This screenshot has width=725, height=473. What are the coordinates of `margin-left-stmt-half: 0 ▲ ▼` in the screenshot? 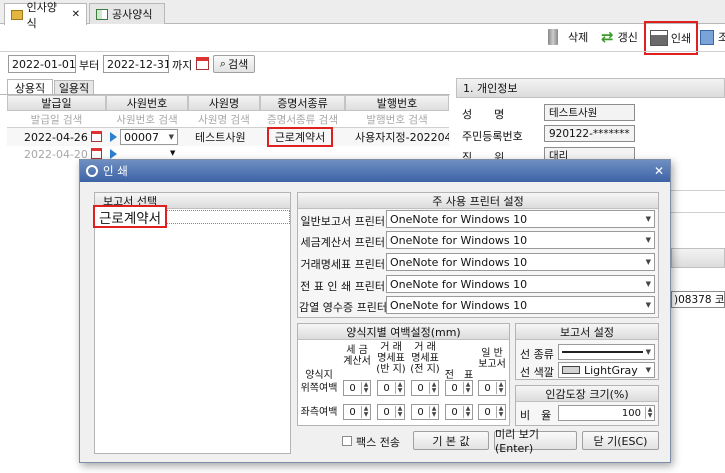 It's located at (391, 412).